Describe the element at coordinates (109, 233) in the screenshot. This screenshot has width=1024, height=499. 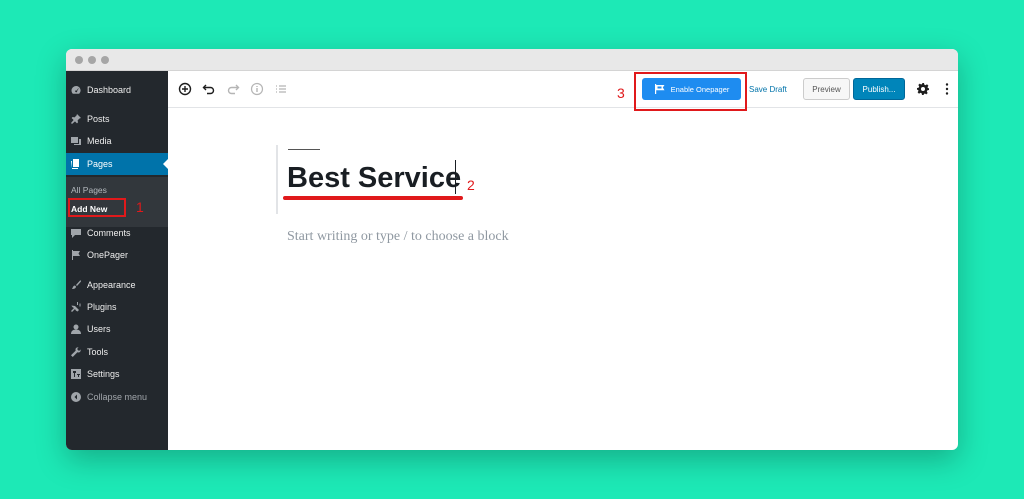
I see `sidebar-item-label: Comments` at that location.